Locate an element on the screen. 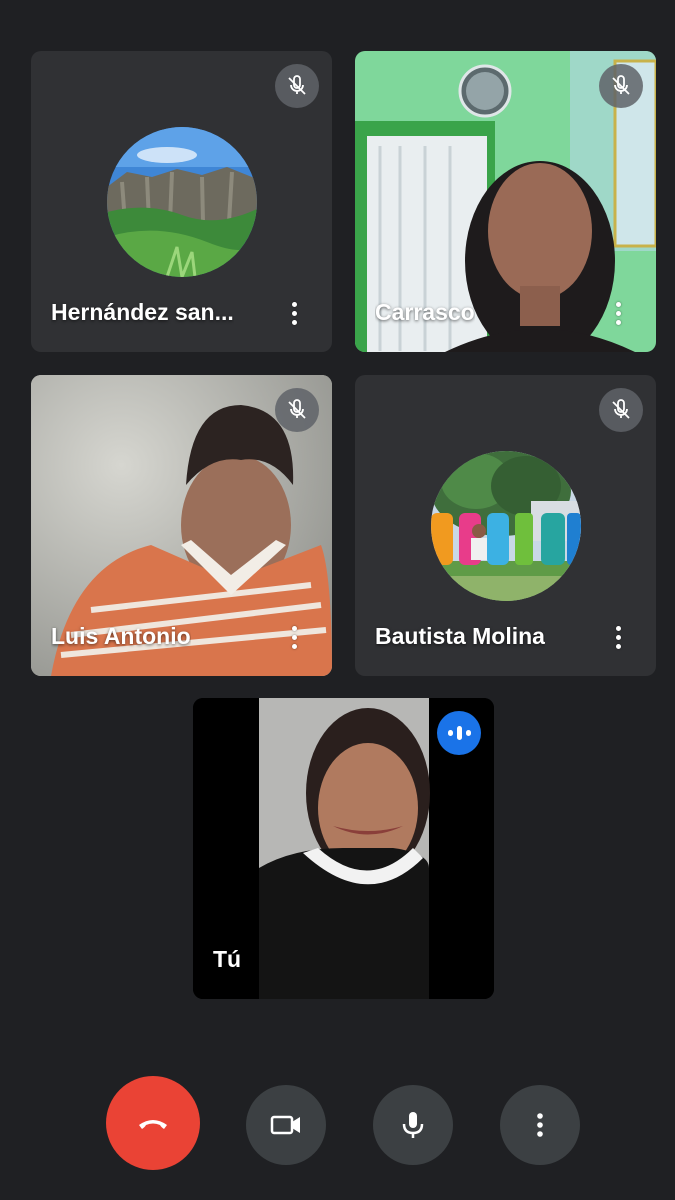 Image resolution: width=675 pixels, height=1200 pixels. microphone-toggle-button is located at coordinates (413, 1125).